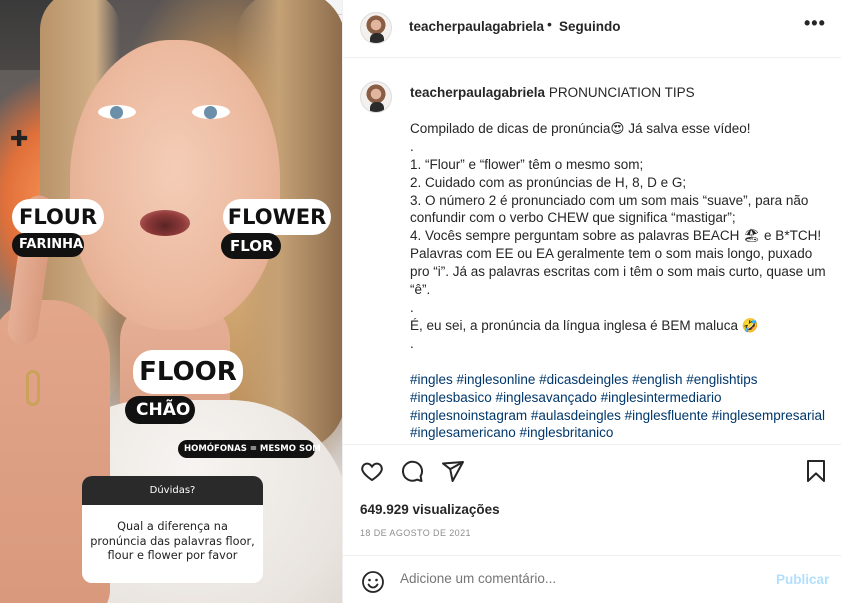 This screenshot has width=841, height=603. Describe the element at coordinates (188, 372) in the screenshot. I see `sticker-floor: FLOOR` at that location.